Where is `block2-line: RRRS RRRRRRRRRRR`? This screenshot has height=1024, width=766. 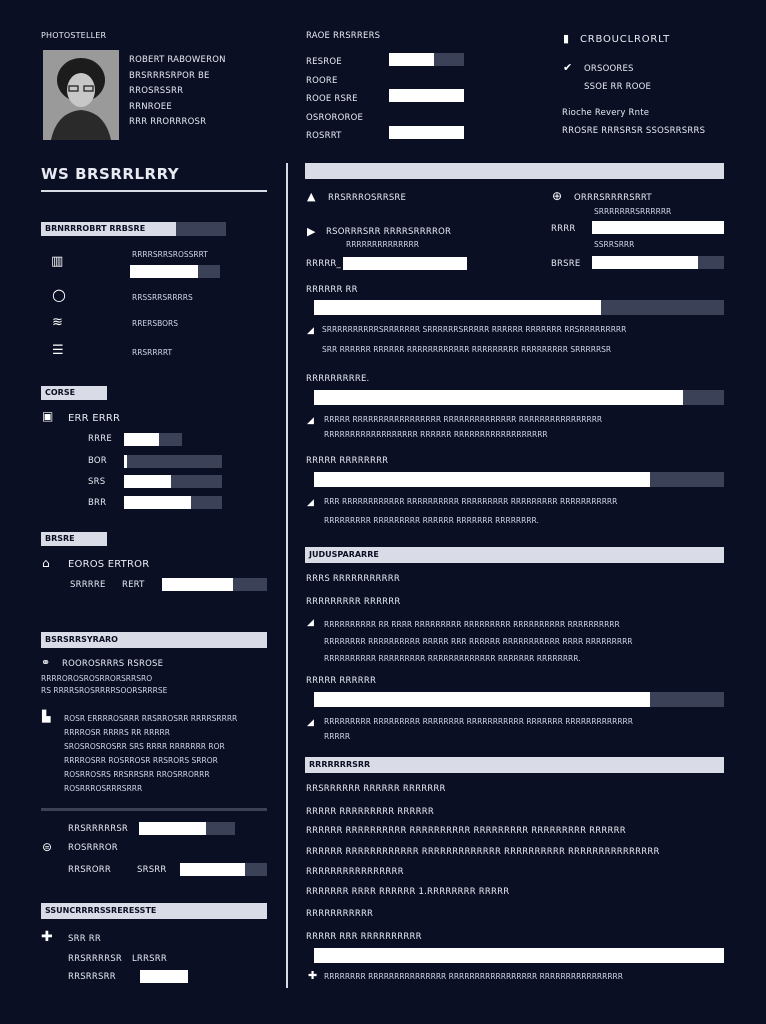 block2-line: RRRS RRRRRRRRRRR is located at coordinates (353, 579).